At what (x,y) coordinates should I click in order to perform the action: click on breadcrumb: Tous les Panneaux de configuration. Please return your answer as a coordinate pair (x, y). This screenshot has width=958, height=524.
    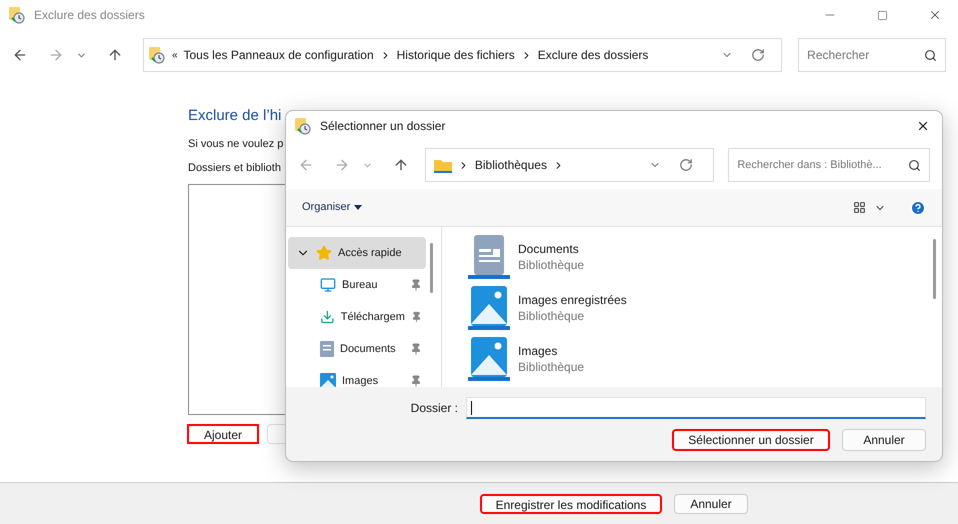
    Looking at the image, I should click on (279, 55).